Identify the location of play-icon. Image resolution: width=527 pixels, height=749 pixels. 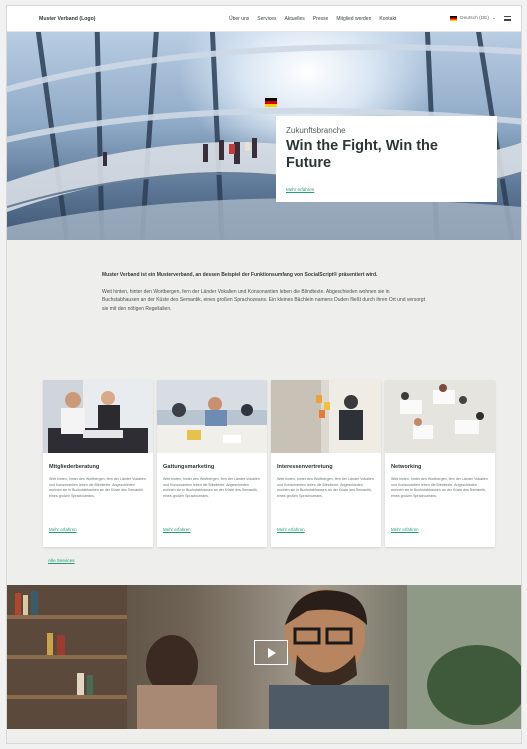
(272, 652).